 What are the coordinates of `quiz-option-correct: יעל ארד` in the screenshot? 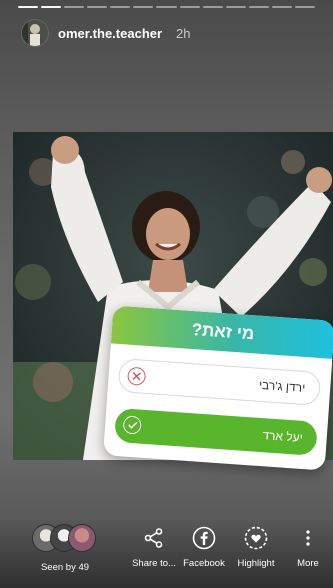 It's located at (215, 431).